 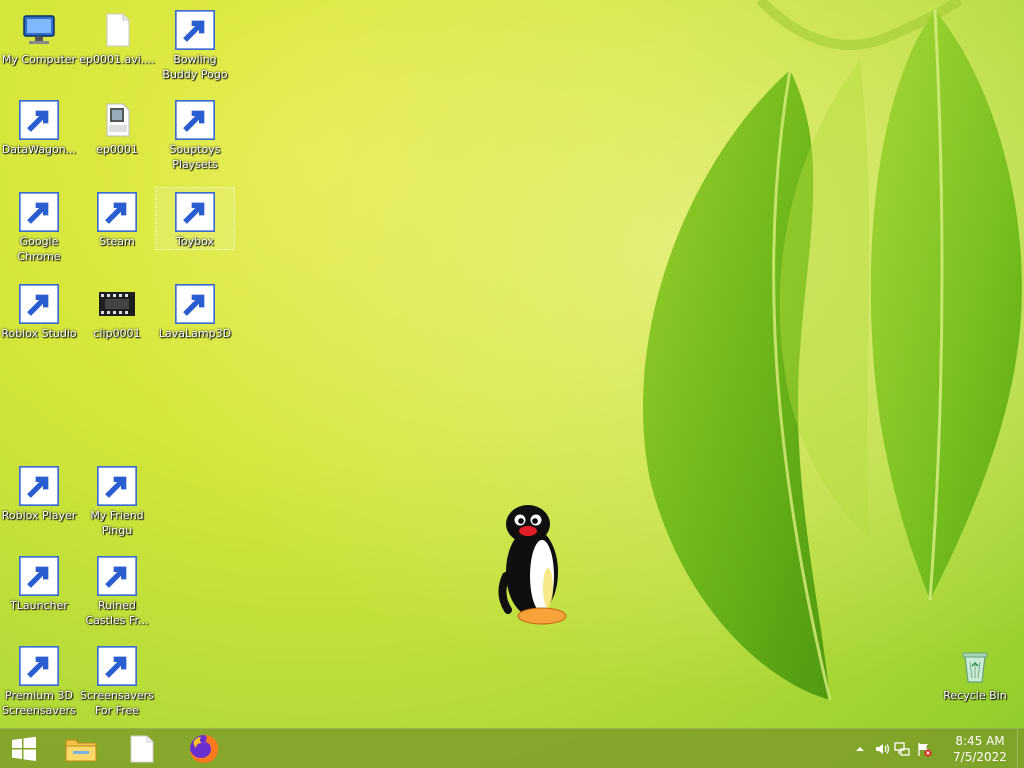 What do you see at coordinates (117, 149) in the screenshot?
I see `icon-label: ep0001` at bounding box center [117, 149].